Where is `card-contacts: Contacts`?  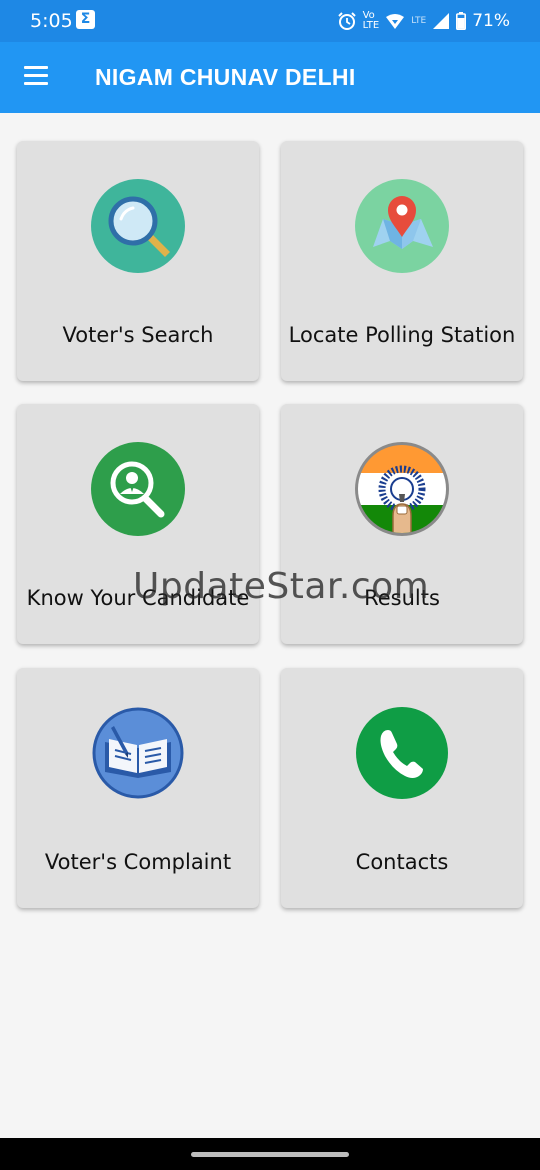 card-contacts: Contacts is located at coordinates (402, 788).